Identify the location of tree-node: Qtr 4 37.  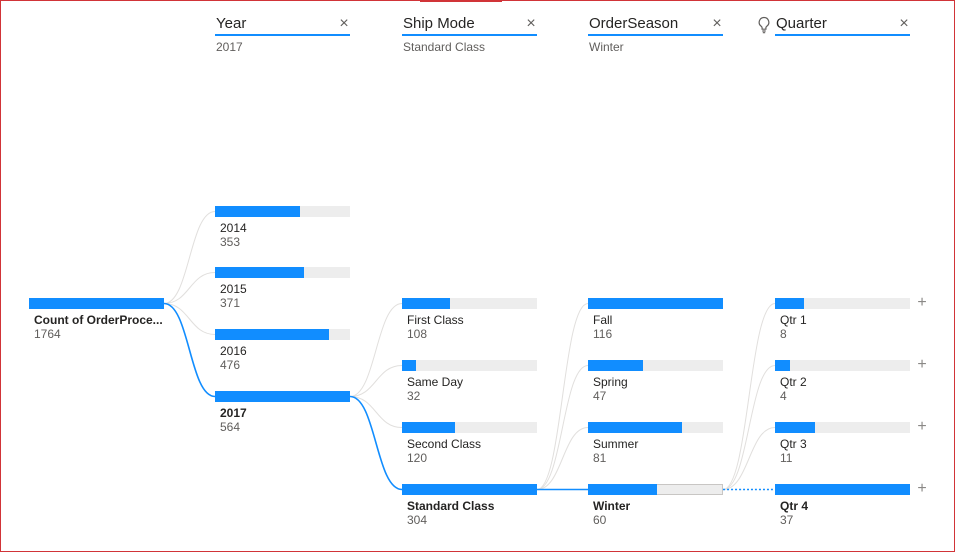
(842, 505).